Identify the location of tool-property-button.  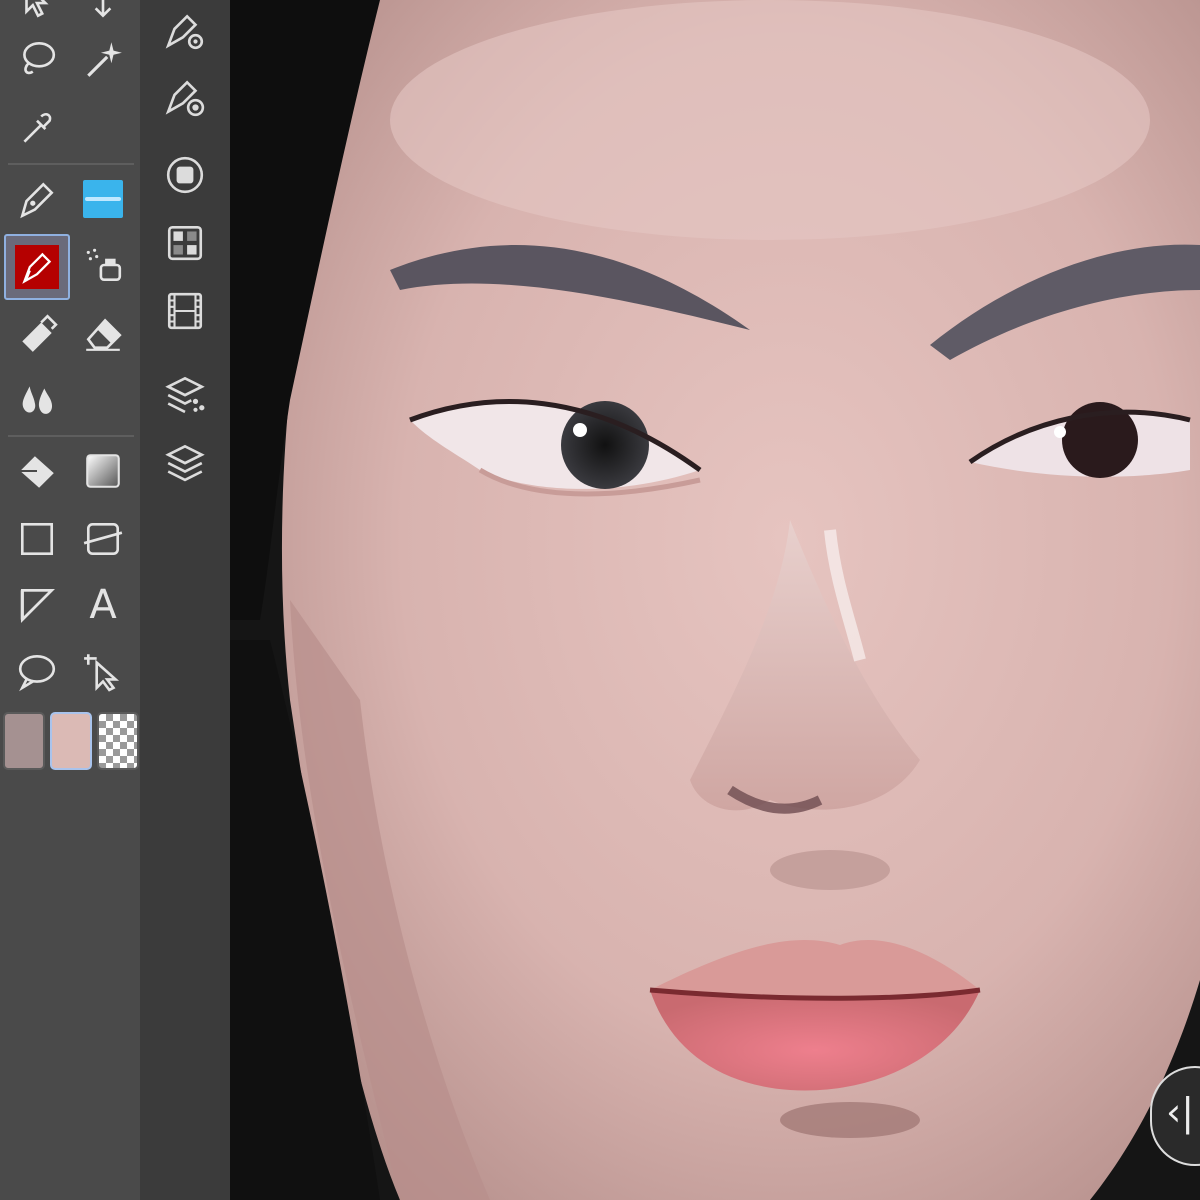
(185, 31).